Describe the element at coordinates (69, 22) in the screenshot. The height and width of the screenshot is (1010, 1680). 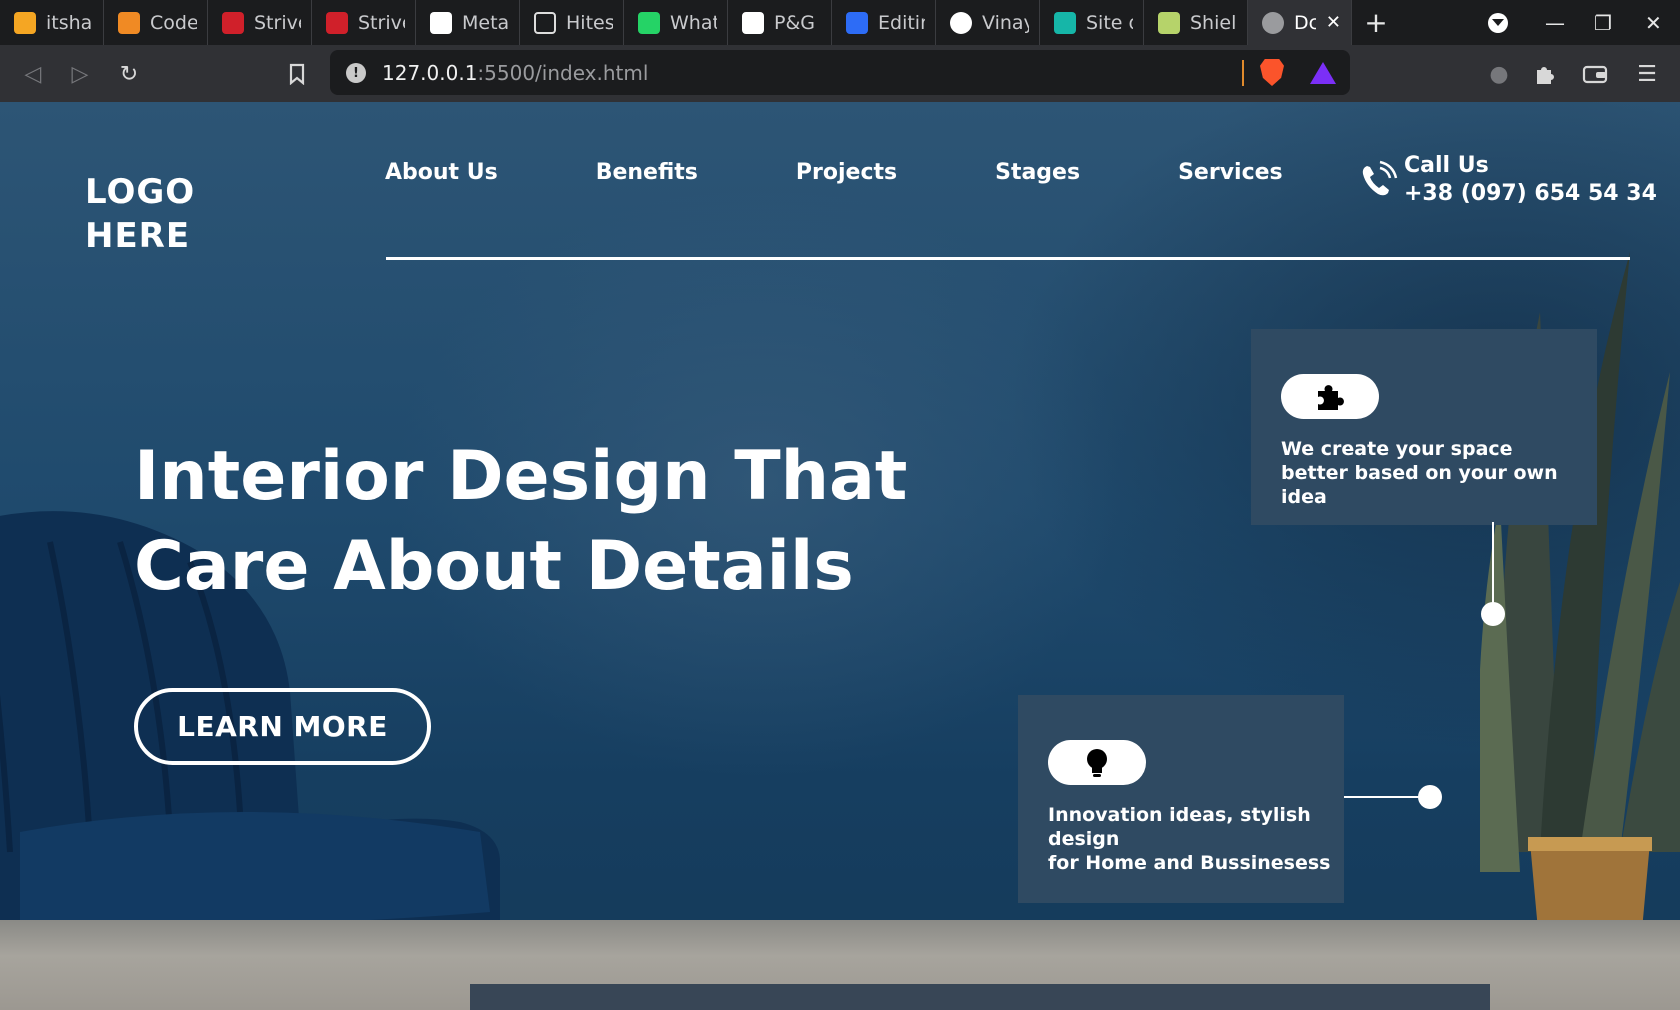
I see `tab-title: itshar` at that location.